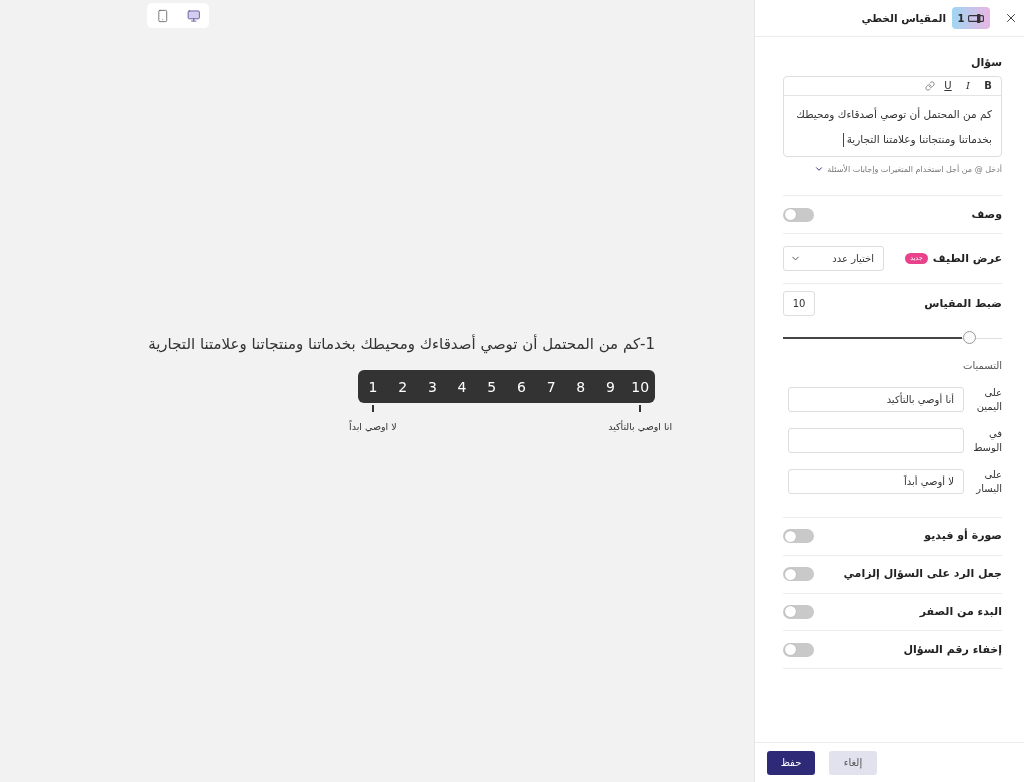  What do you see at coordinates (922, 574) in the screenshot?
I see `setting-label: جعل الرد على السؤال إلزامي` at bounding box center [922, 574].